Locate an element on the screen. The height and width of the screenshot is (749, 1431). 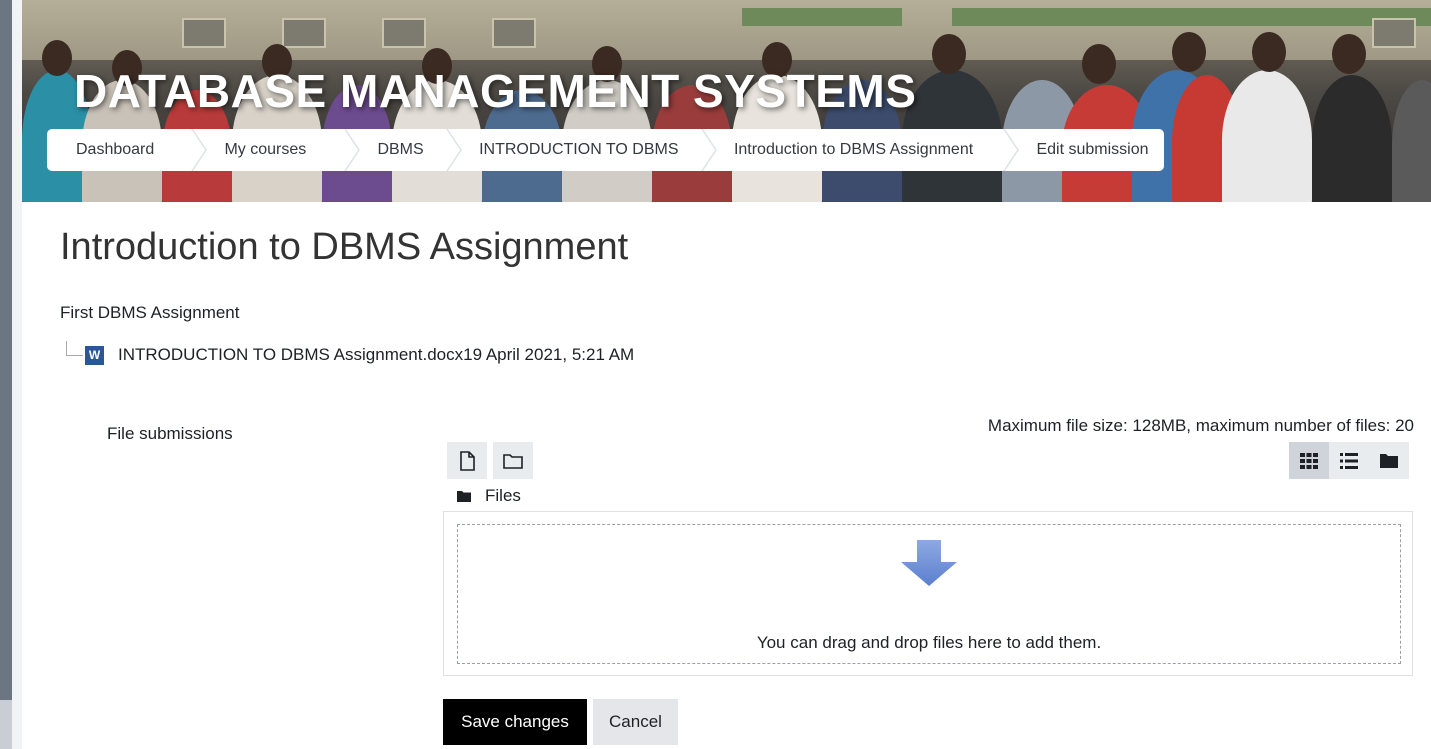
breadcrumb-label: INTRODUCTION TO DBMS is located at coordinates (579, 149).